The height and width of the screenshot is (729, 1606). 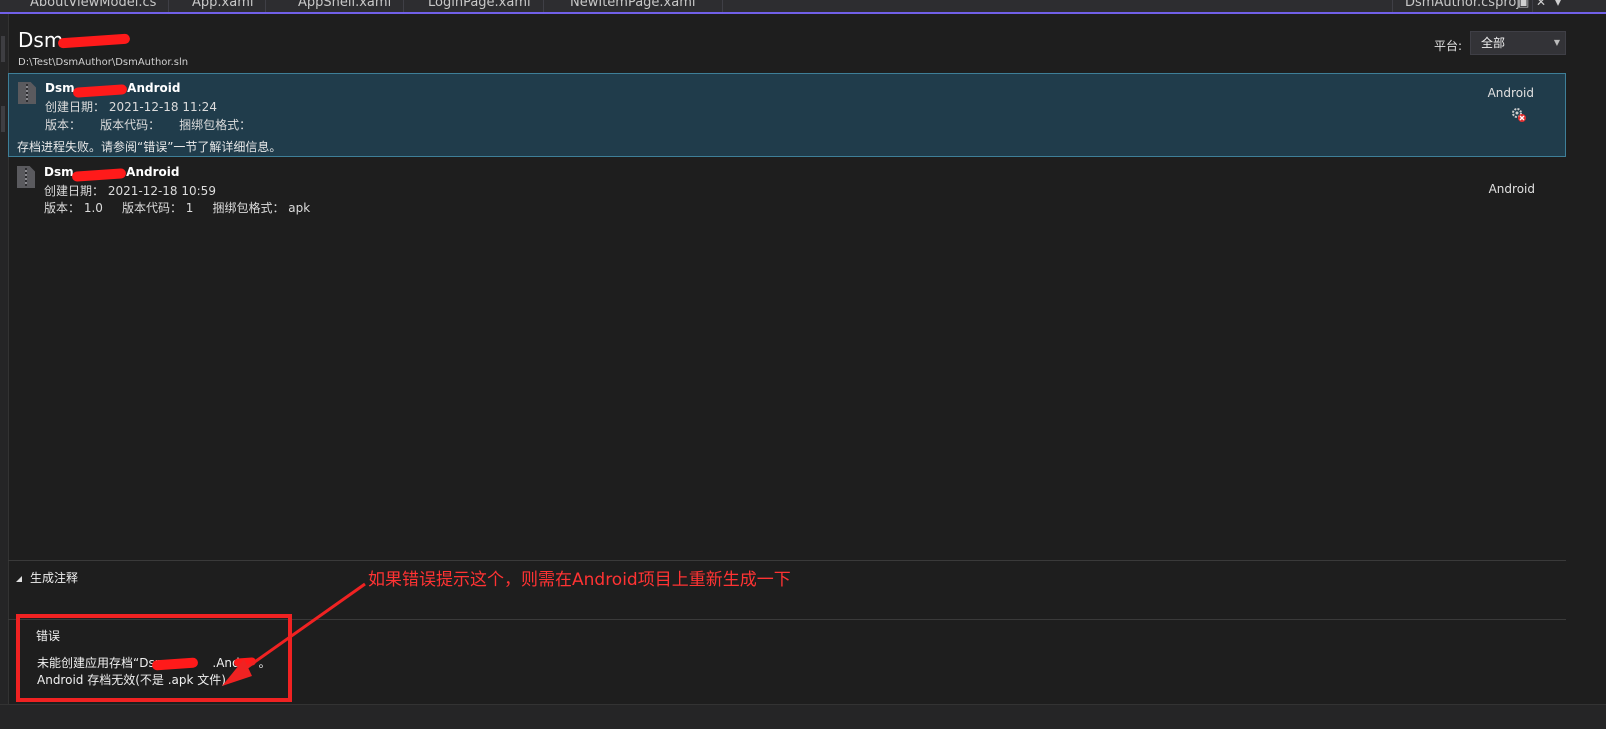 I want to click on redaction-mark, so click(x=94, y=41).